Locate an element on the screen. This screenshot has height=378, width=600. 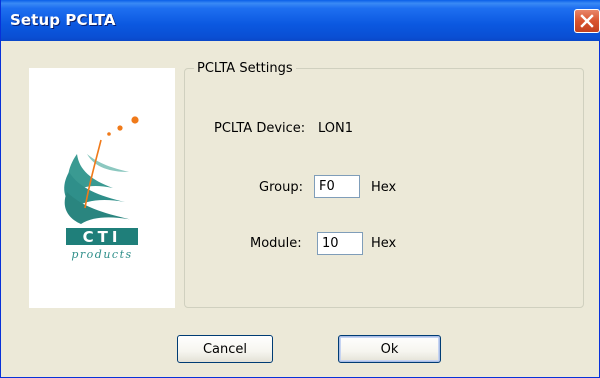
close-icon is located at coordinates (587, 21).